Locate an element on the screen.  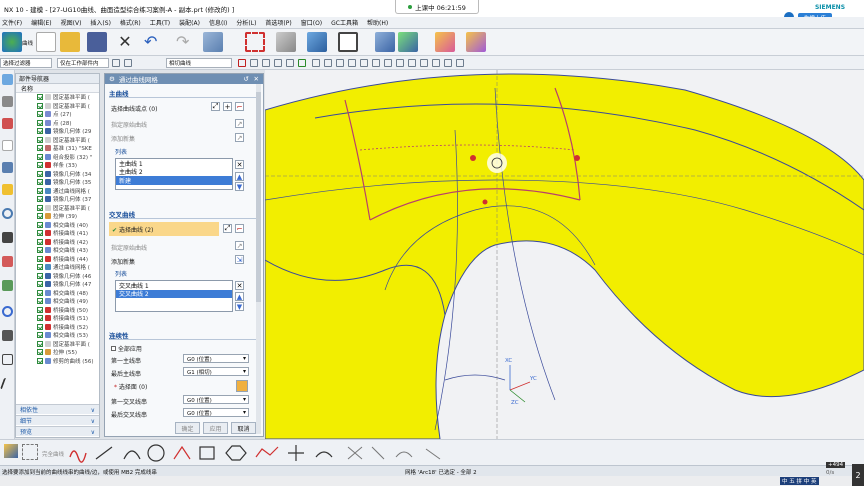
selection-scope-dropdown: 仅在工作部件内 is located at coordinates (83, 63).